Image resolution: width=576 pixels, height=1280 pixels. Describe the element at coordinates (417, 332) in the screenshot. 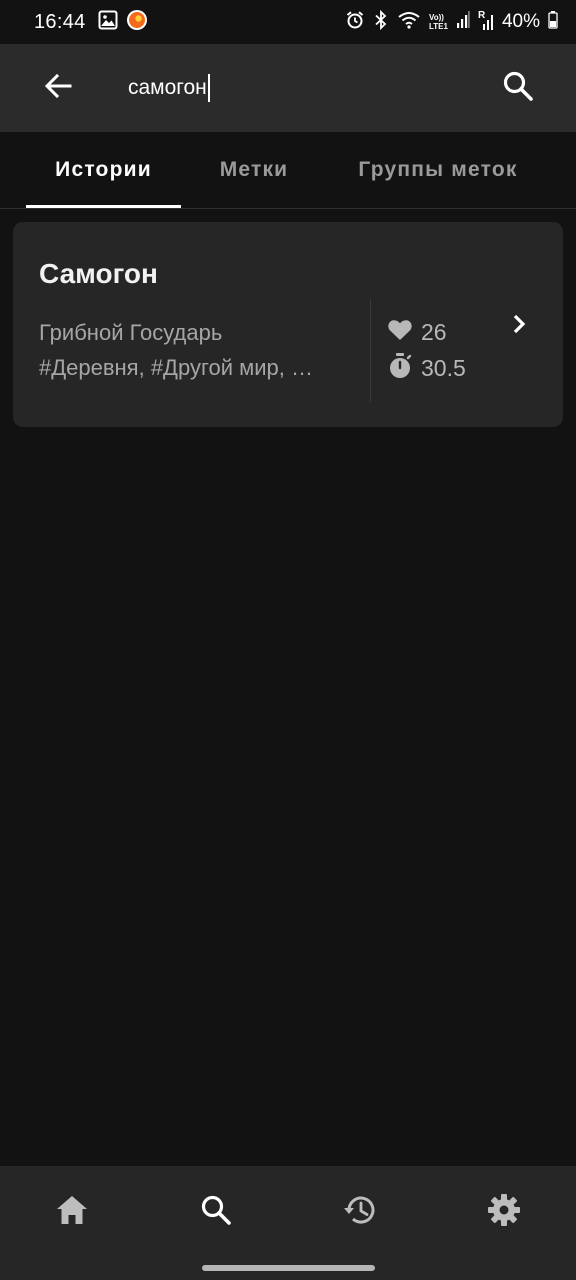

I see `likes-stat: 26` at that location.